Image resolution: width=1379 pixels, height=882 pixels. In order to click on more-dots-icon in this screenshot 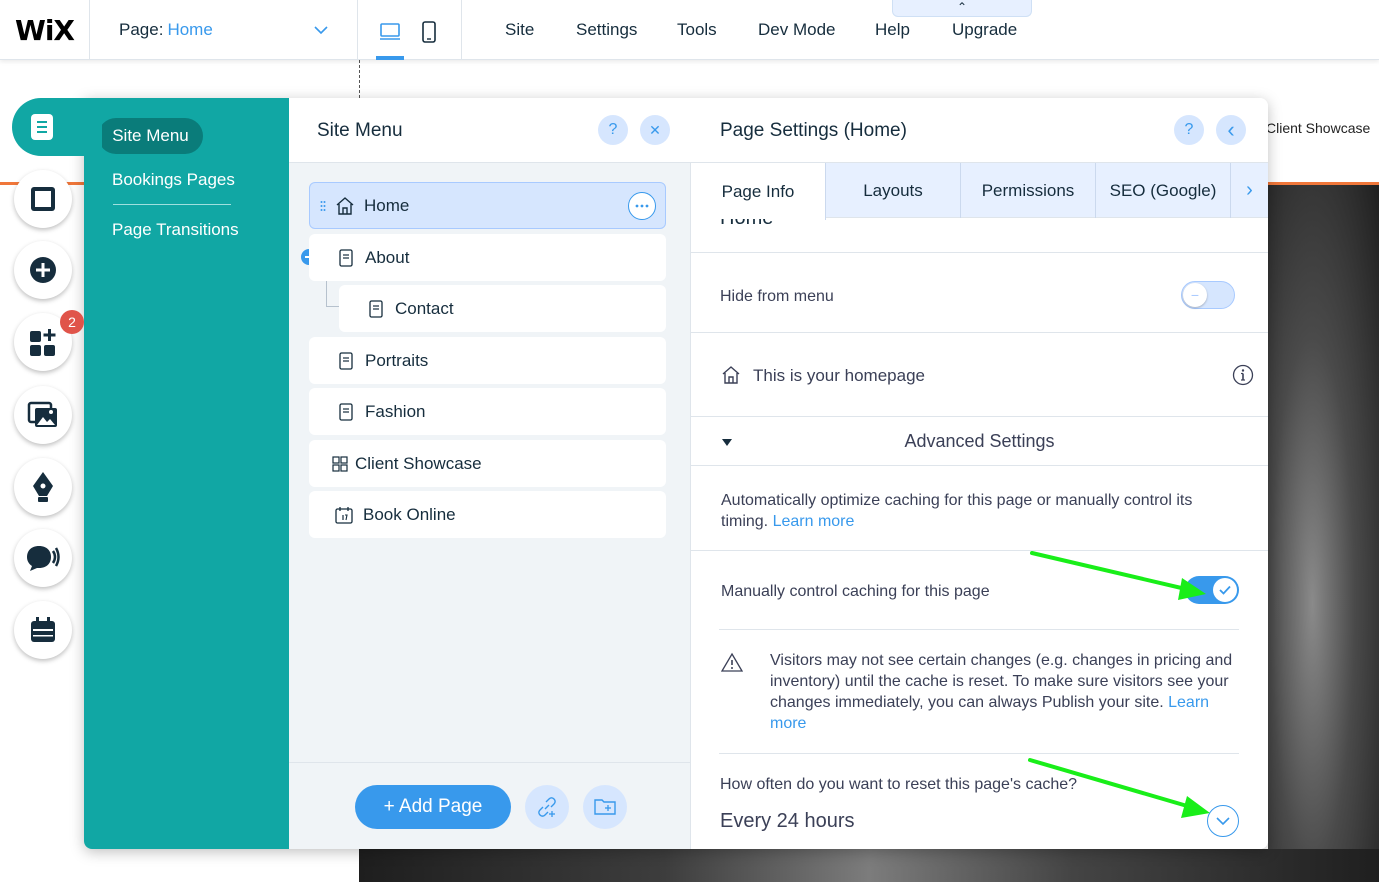, I will do `click(642, 206)`.